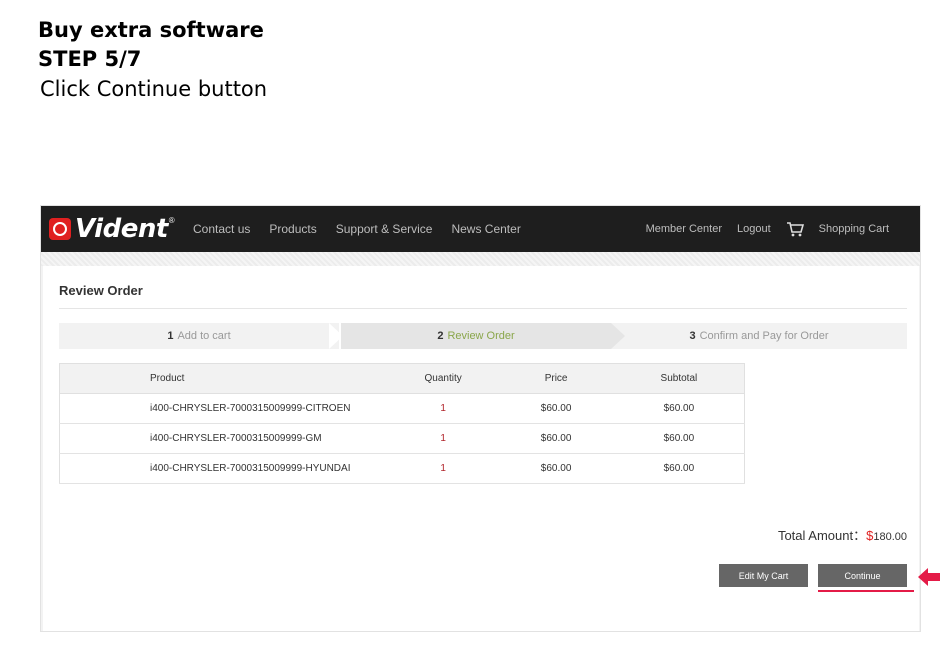 The image size is (950, 650). Describe the element at coordinates (692, 336) in the screenshot. I see `step-3-number: 3` at that location.